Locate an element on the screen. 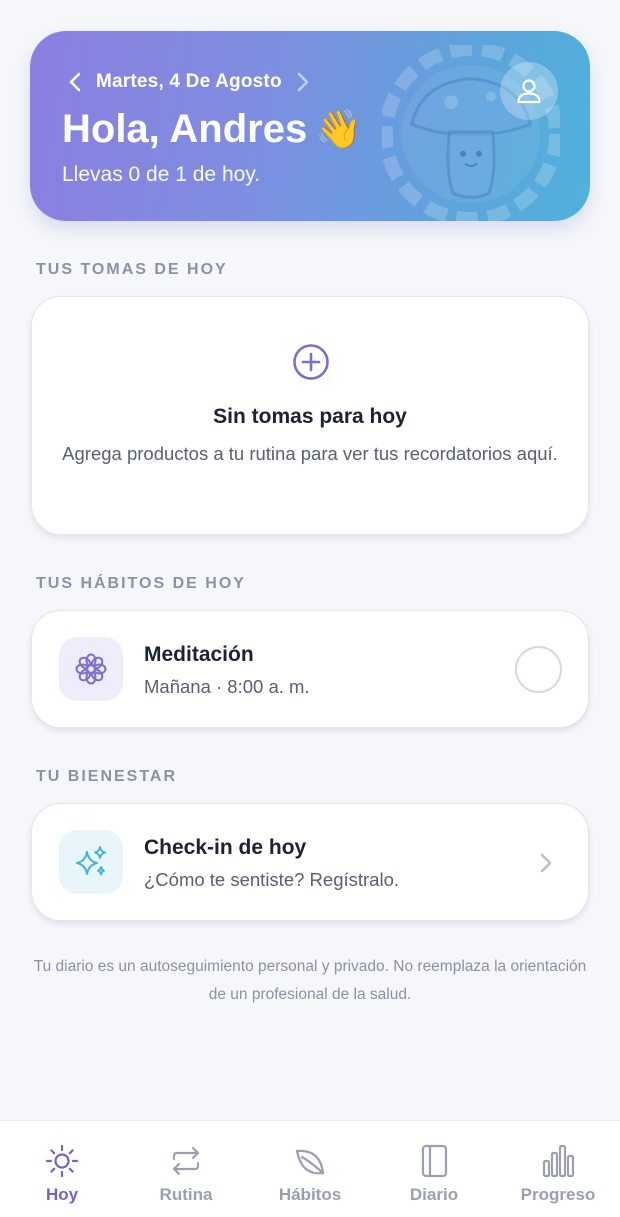 Image resolution: width=620 pixels, height=1217 pixels. wellbeing-section-title: TU BIENESTAR is located at coordinates (107, 776).